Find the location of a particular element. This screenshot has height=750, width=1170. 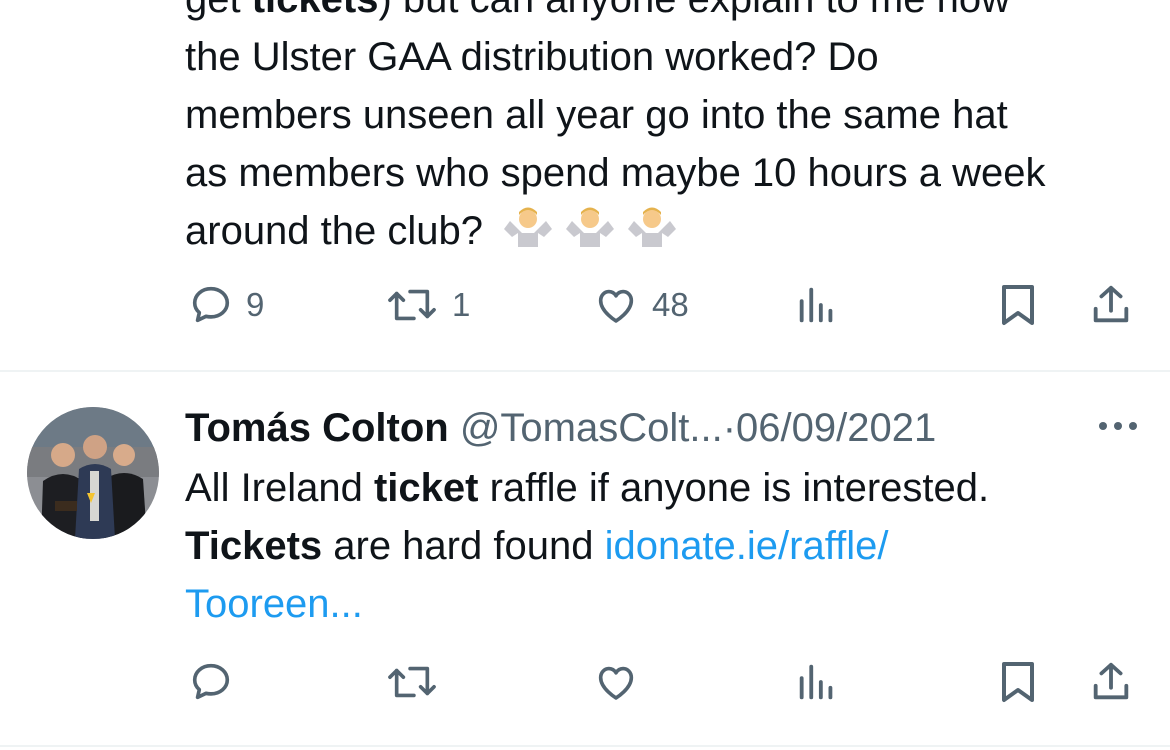

more-options-button is located at coordinates (1118, 428).